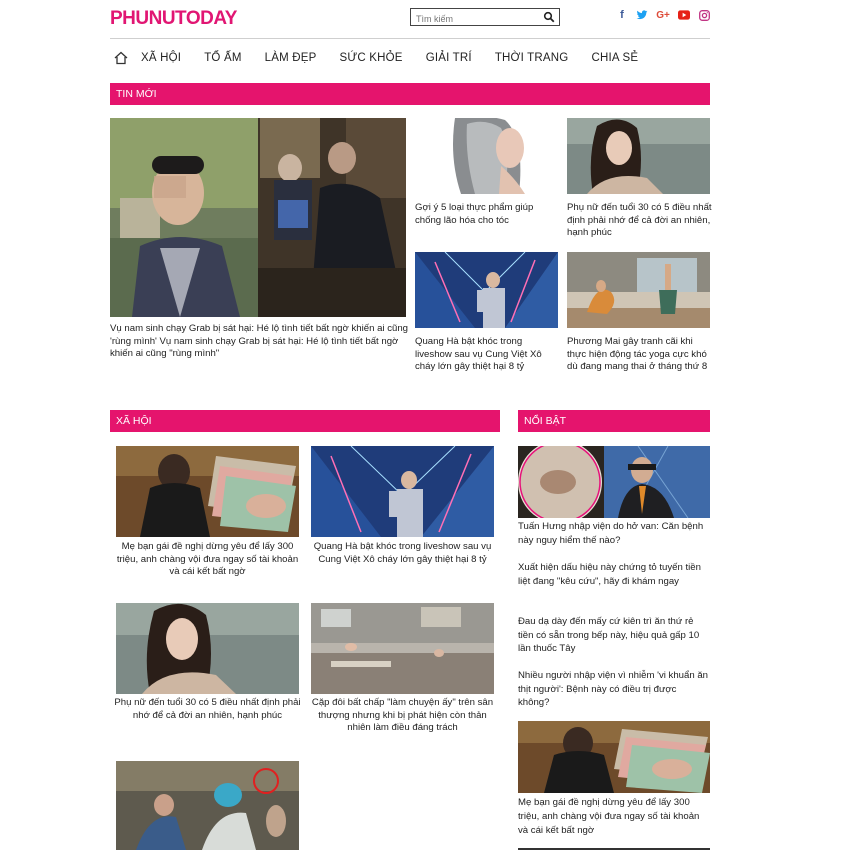 Image resolution: width=850 pixels, height=850 pixels. What do you see at coordinates (161, 58) in the screenshot?
I see `nav-item-xa-hoi: XÃ HỘI` at bounding box center [161, 58].